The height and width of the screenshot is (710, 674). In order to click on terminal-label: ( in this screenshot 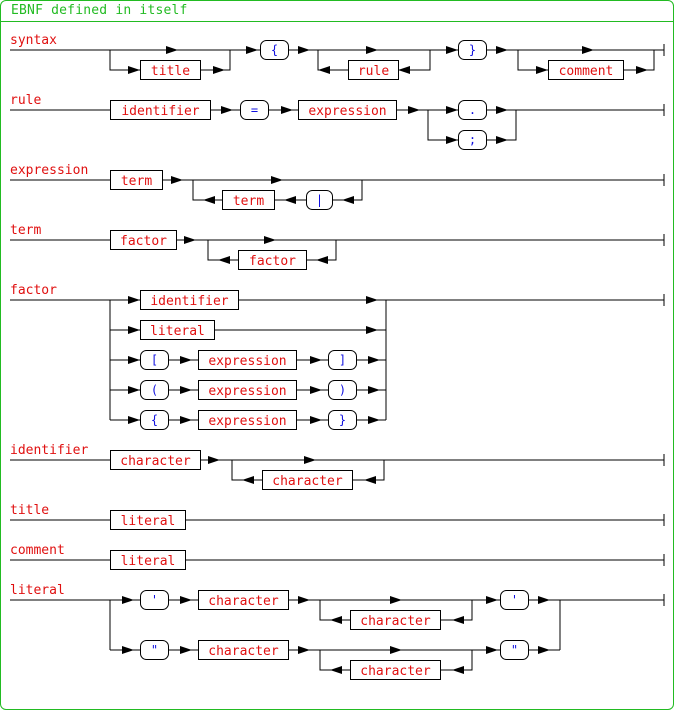, I will do `click(154, 390)`.